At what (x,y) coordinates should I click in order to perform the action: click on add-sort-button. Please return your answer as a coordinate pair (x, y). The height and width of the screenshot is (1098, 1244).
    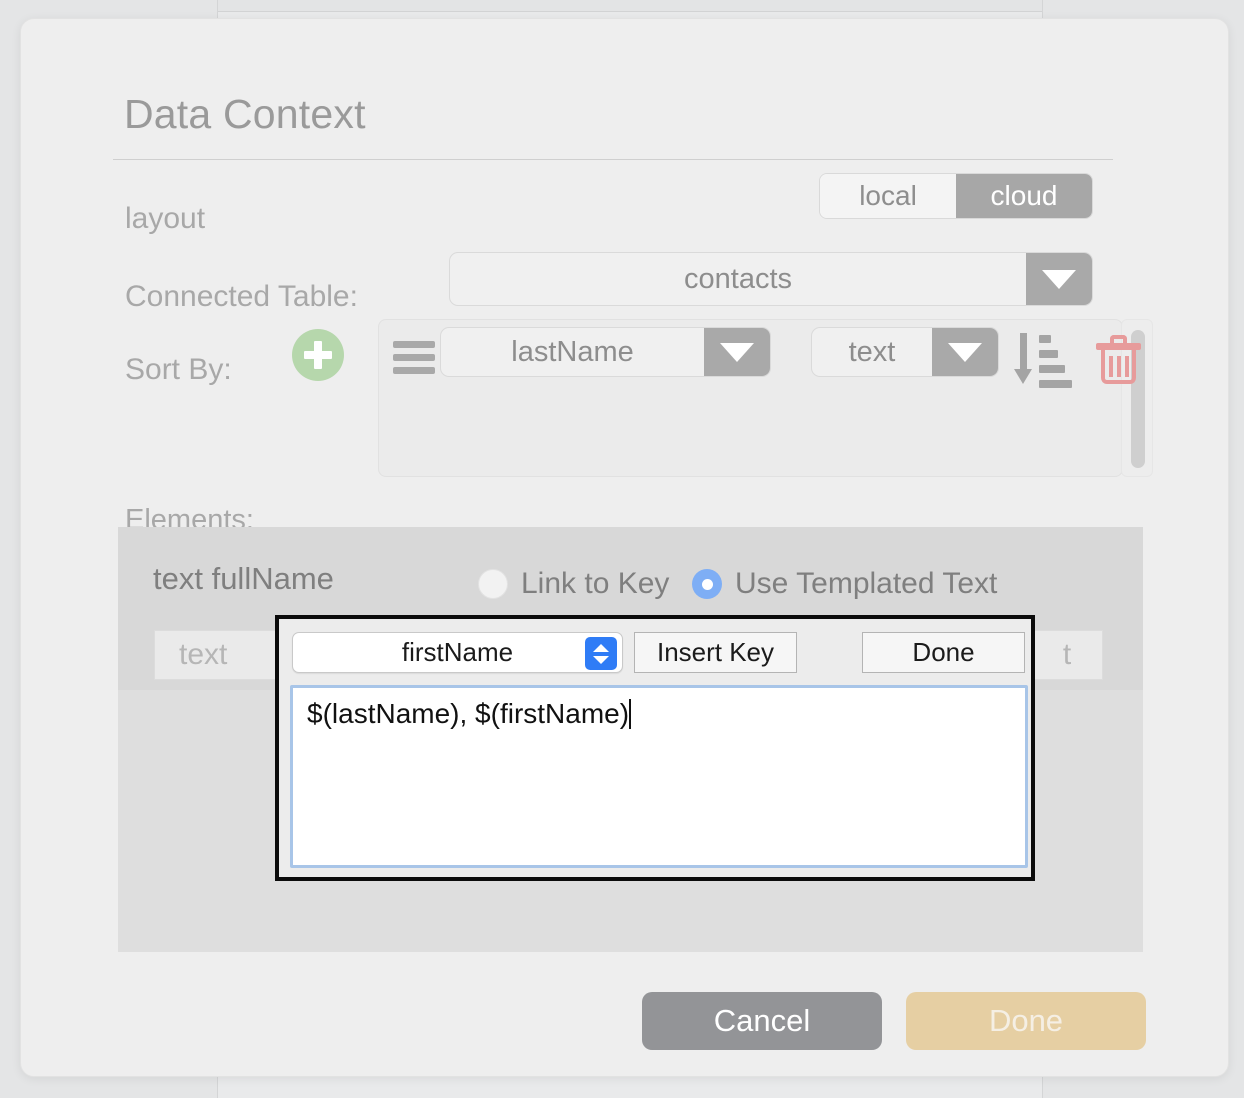
    Looking at the image, I should click on (318, 355).